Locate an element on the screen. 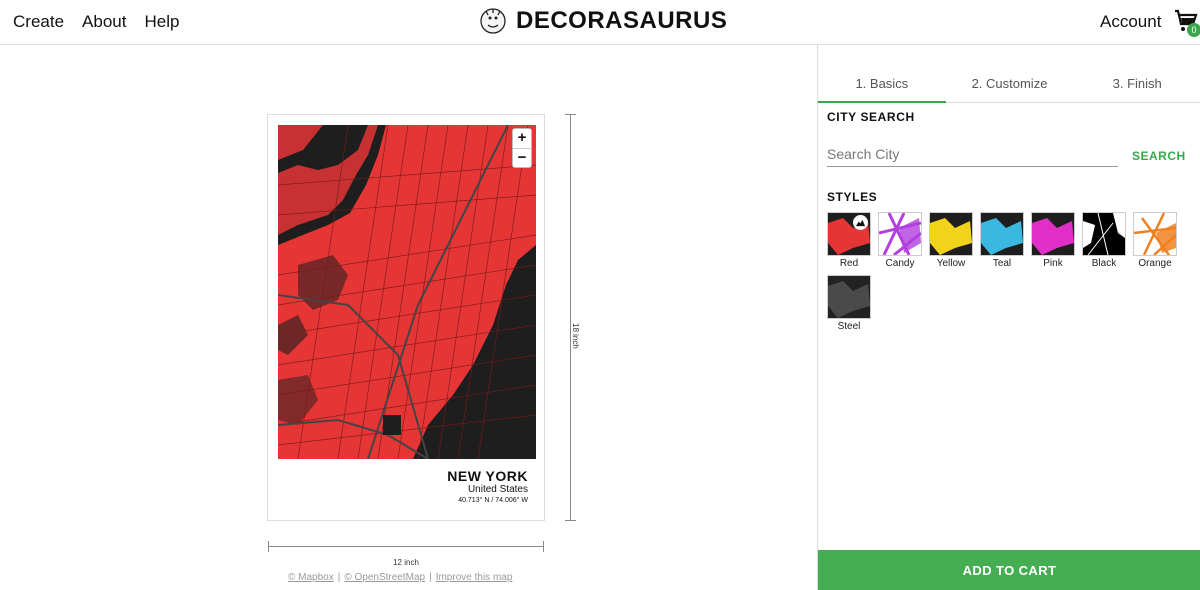 The height and width of the screenshot is (590, 1200). style-label: Pink is located at coordinates (1053, 263).